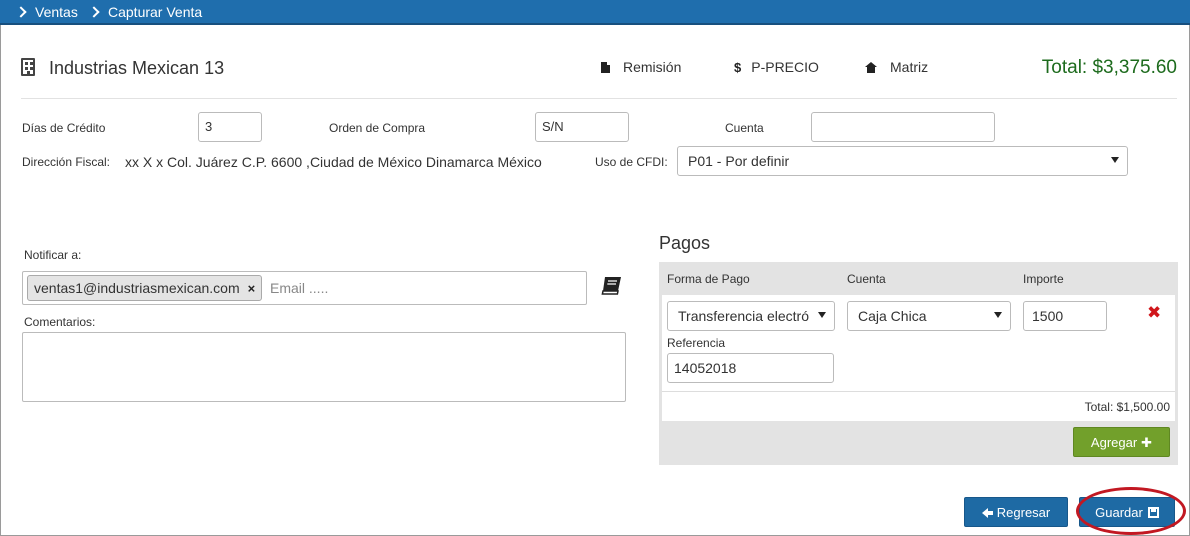  What do you see at coordinates (1147, 442) in the screenshot?
I see `plus-icon: ✚` at bounding box center [1147, 442].